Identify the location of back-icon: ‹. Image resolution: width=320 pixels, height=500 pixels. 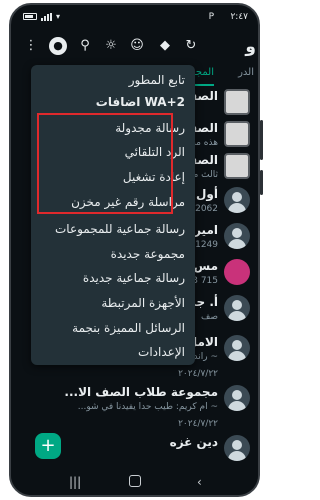
(199, 482).